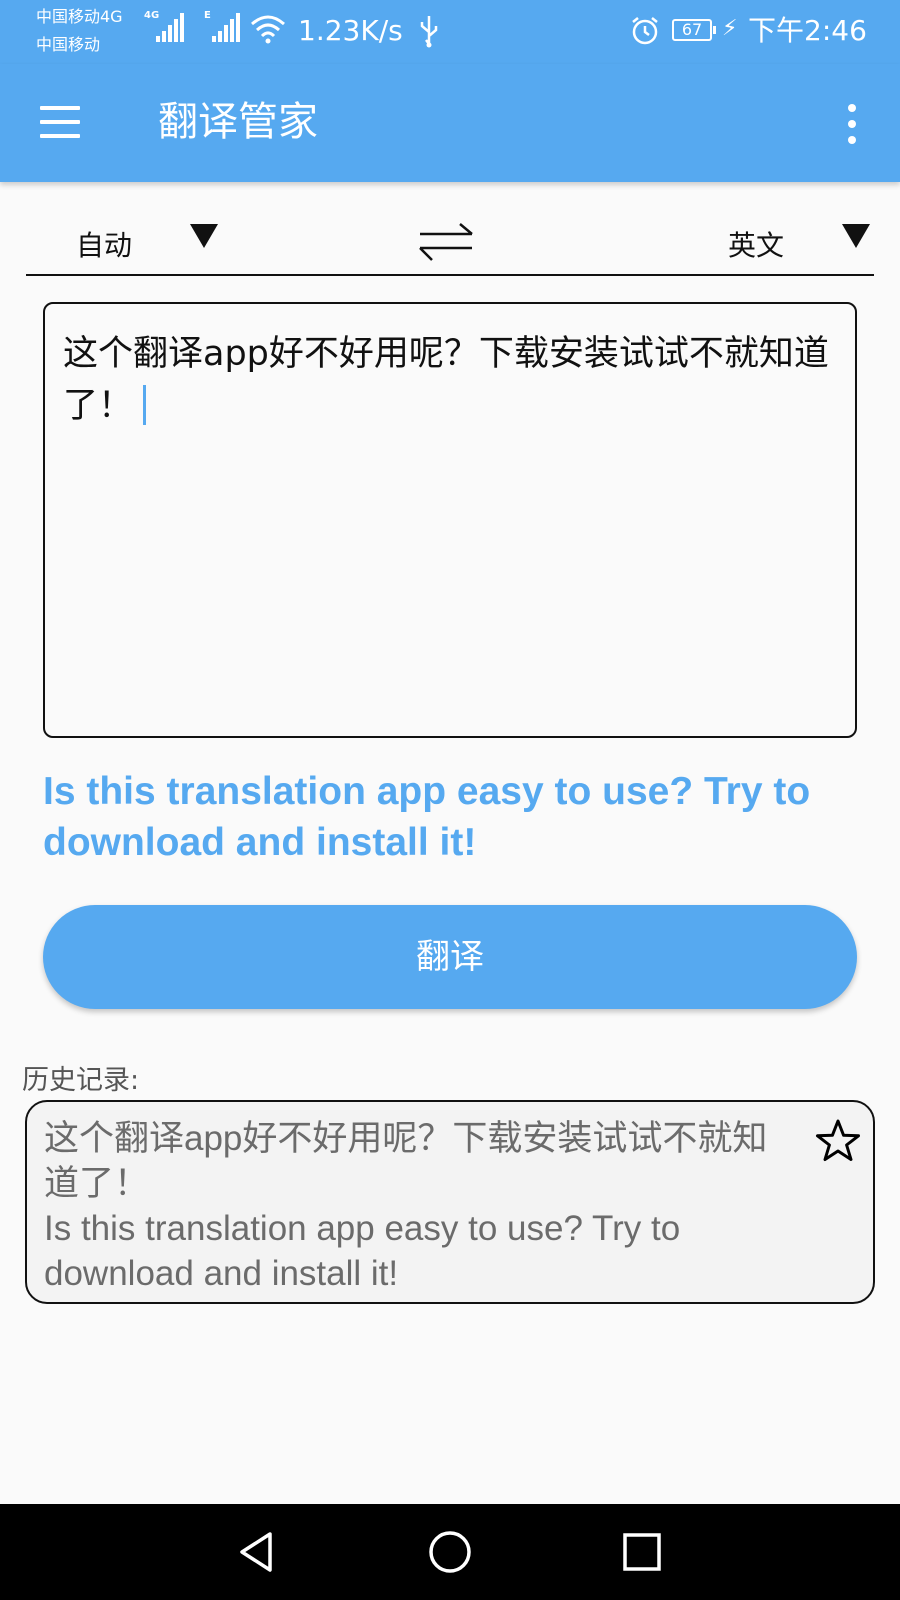 Image resolution: width=900 pixels, height=1600 pixels. Describe the element at coordinates (446, 380) in the screenshot. I see `source-text-value: 这个翻译app好不好用呢？下载安装试试不就知道了！` at that location.